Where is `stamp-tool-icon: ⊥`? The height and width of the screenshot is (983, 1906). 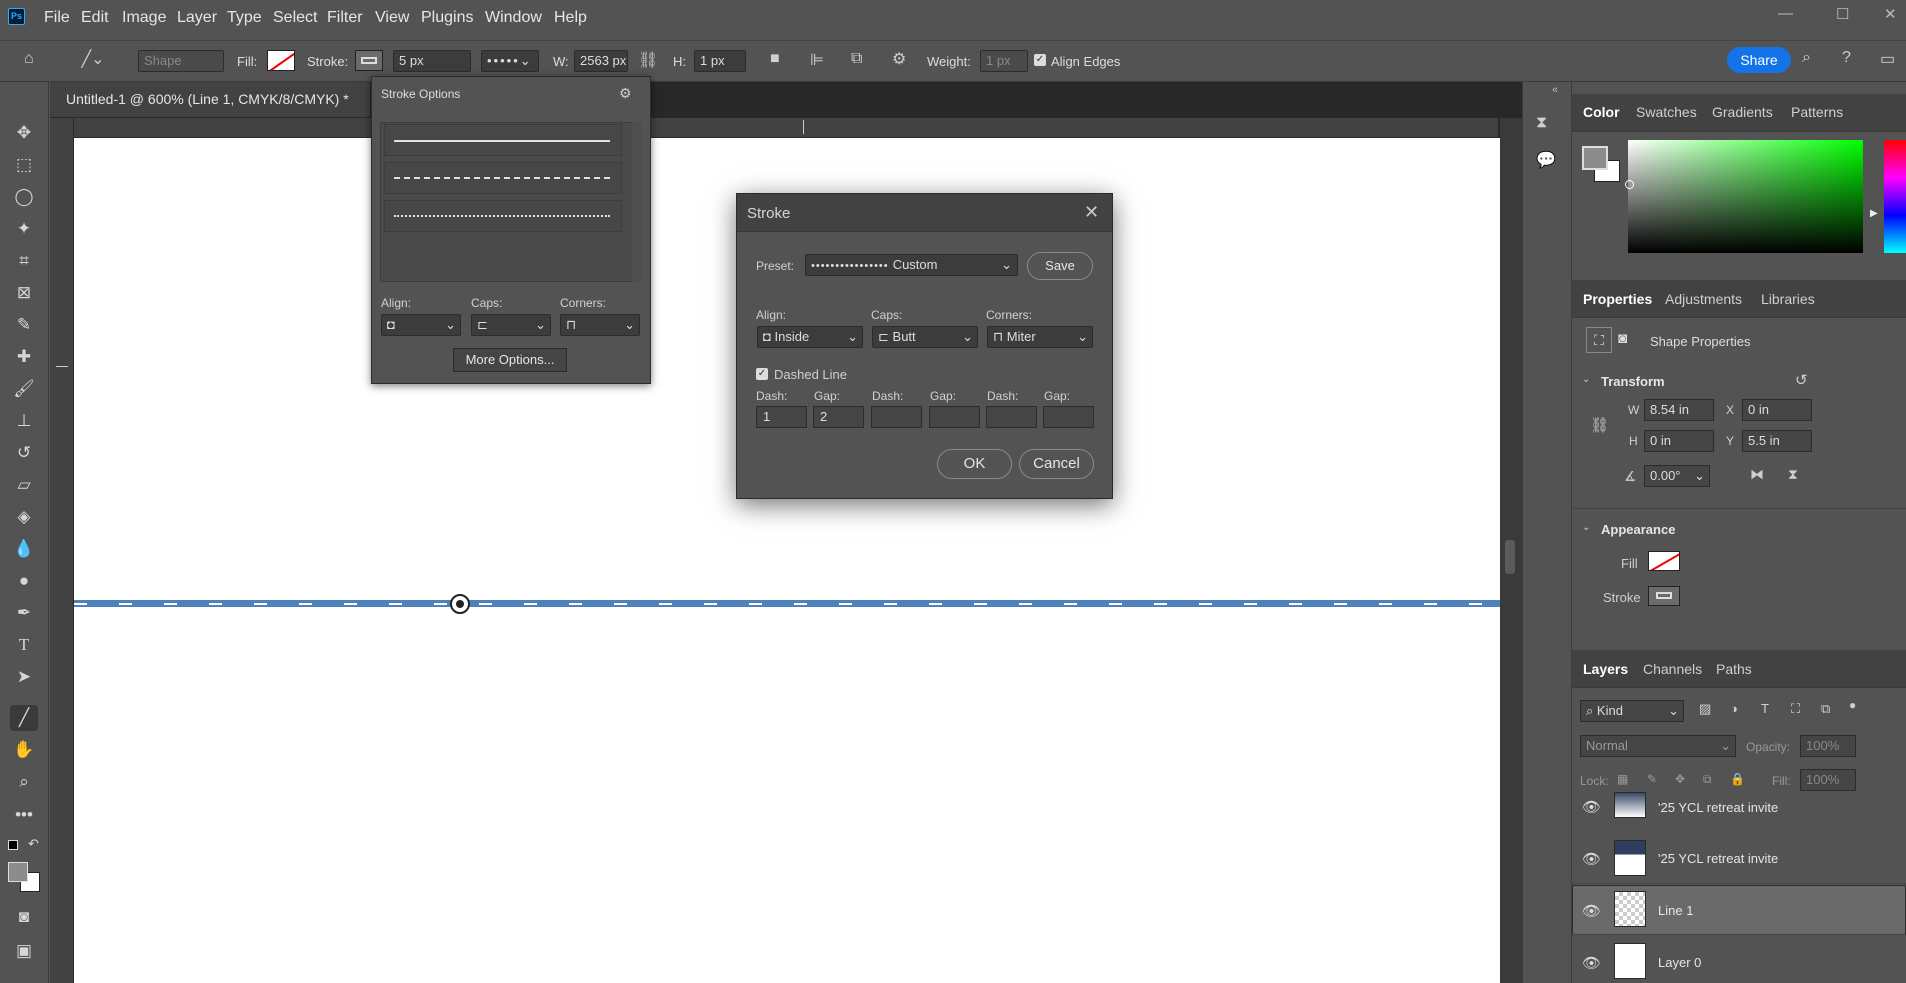
stamp-tool-icon: ⊥ is located at coordinates (24, 421).